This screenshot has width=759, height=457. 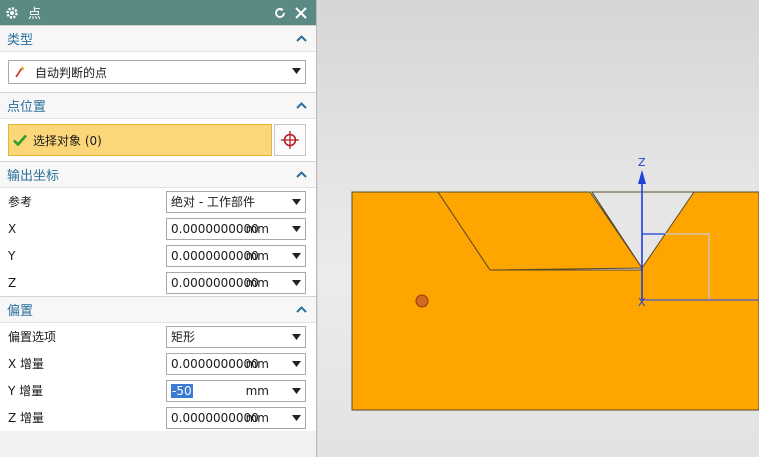 What do you see at coordinates (140, 140) in the screenshot?
I see `select-object-button: 选择对象 (0)` at bounding box center [140, 140].